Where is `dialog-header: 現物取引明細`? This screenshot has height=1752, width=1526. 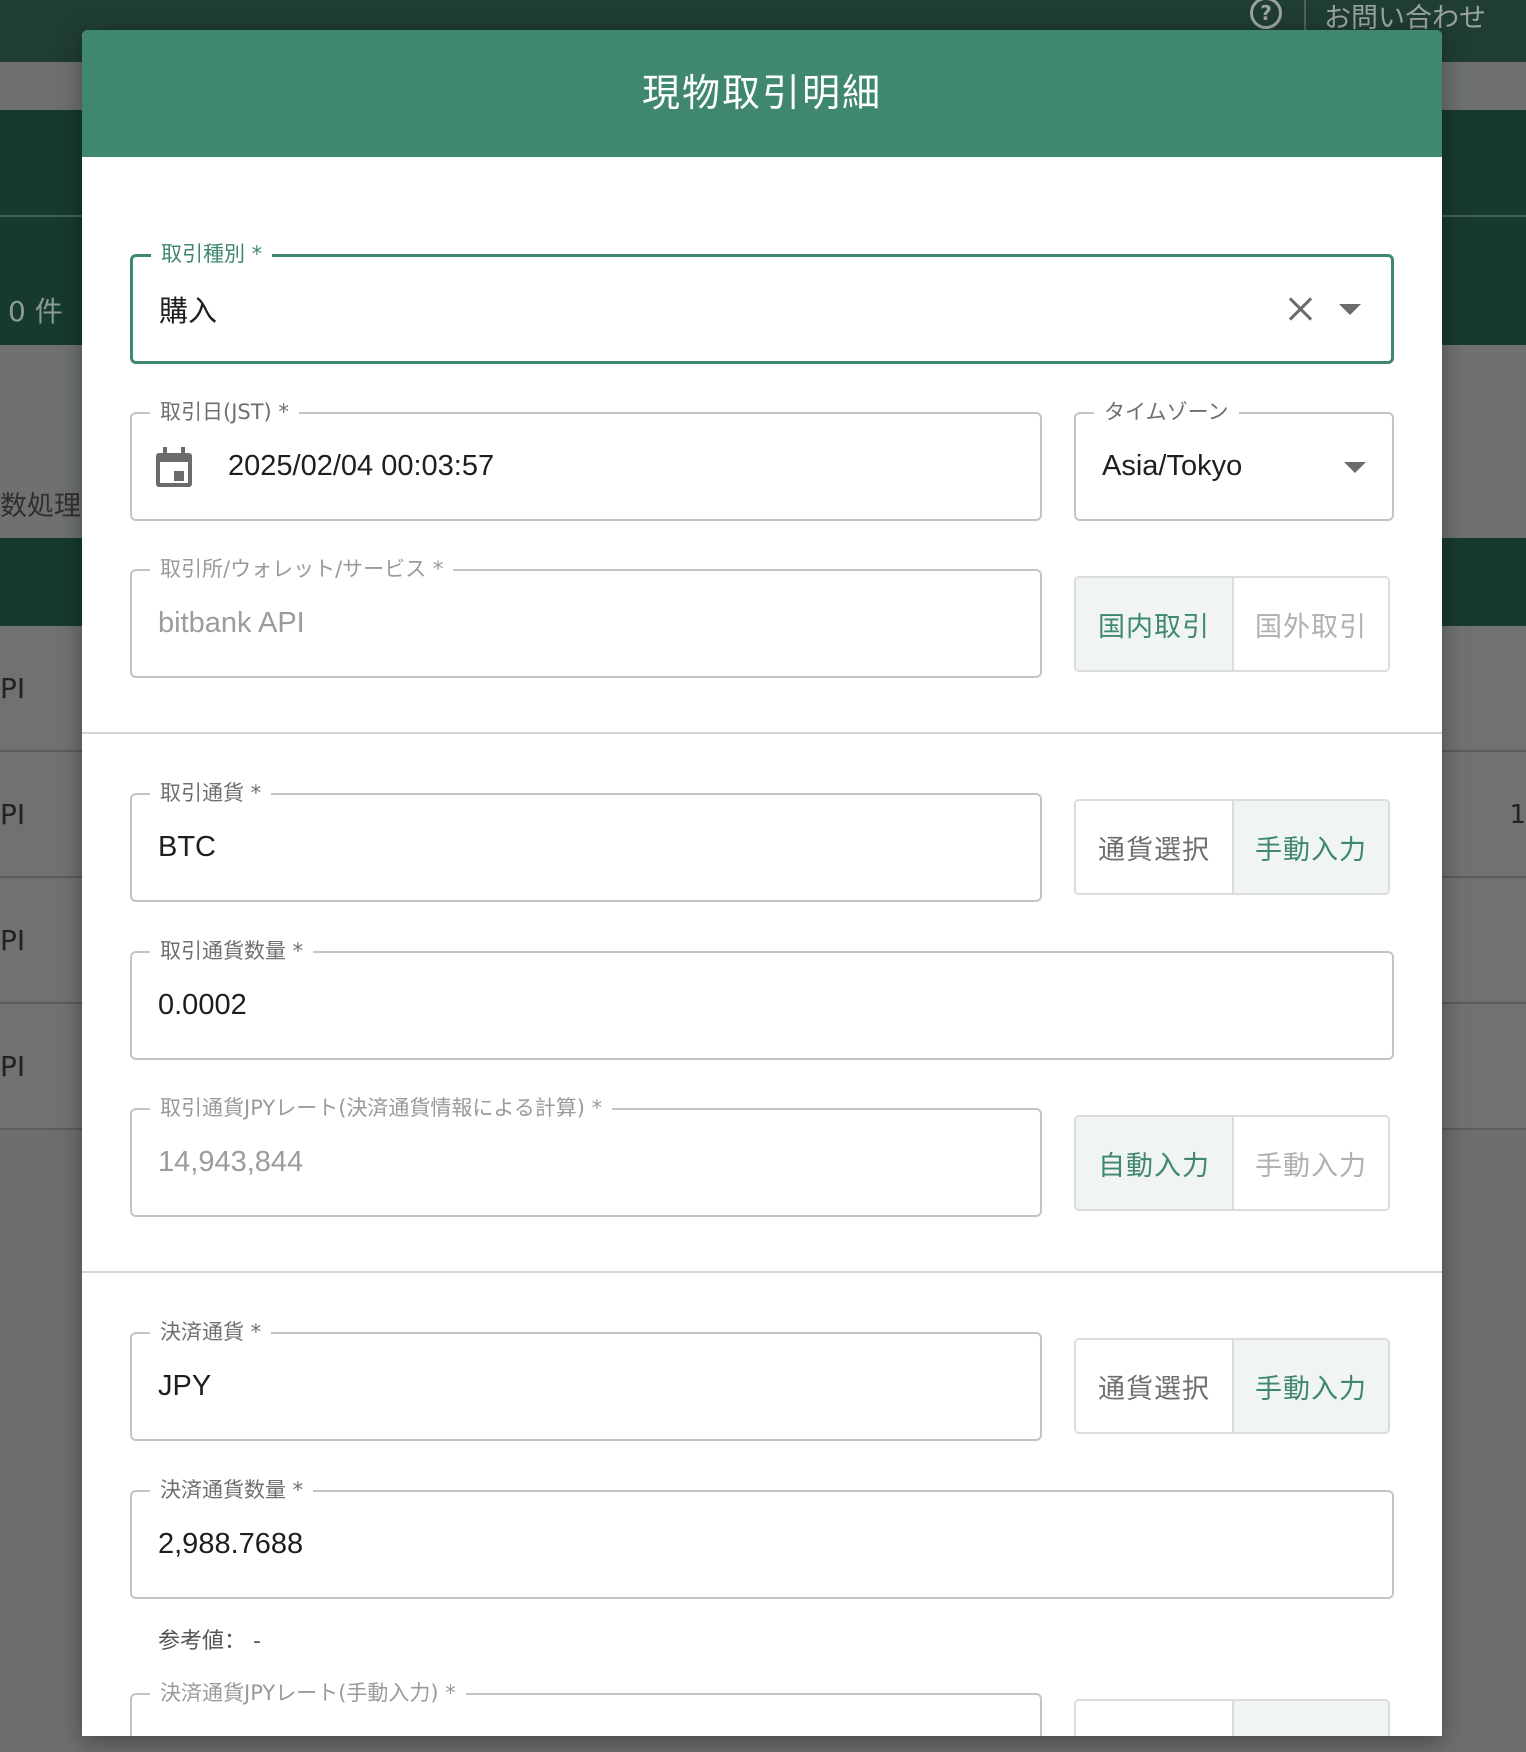
dialog-header: 現物取引明細 is located at coordinates (762, 93).